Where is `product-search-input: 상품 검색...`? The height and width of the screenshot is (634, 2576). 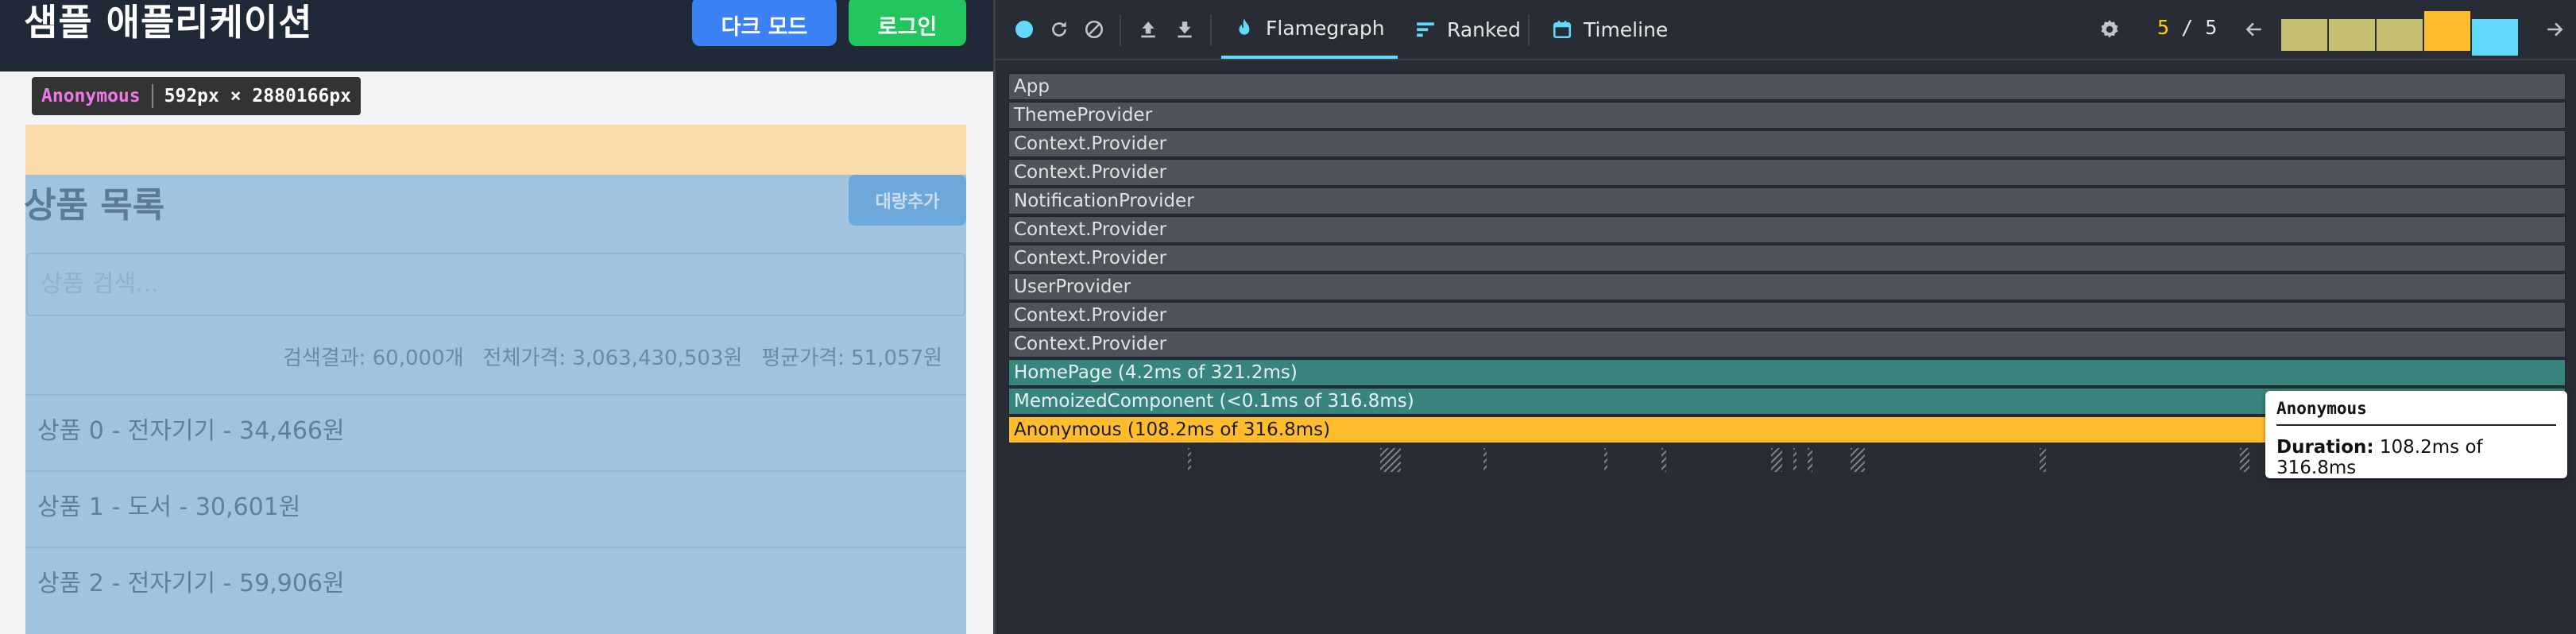
product-search-input: 상품 검색... is located at coordinates (496, 284).